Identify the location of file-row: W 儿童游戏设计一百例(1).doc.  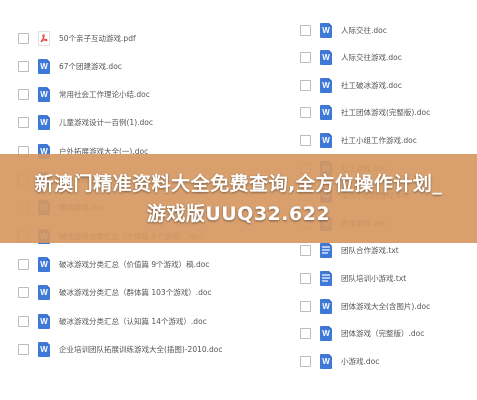
(129, 123).